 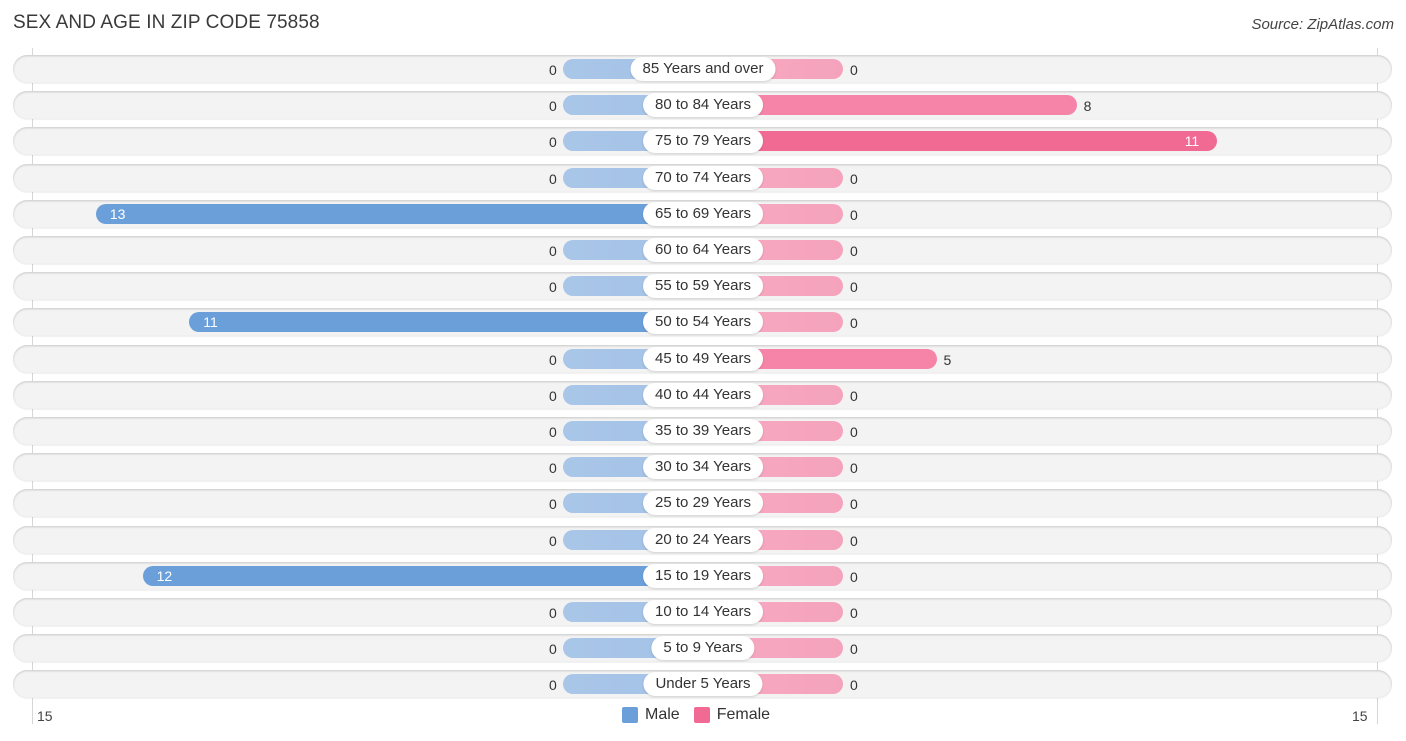 What do you see at coordinates (1087, 106) in the screenshot?
I see `value-label-female: 8` at bounding box center [1087, 106].